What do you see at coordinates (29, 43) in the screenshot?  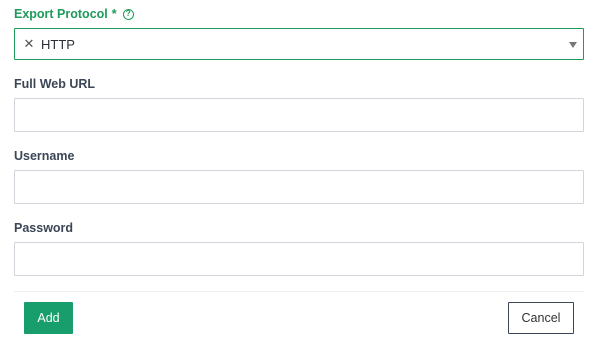 I see `close-icon: ✕` at bounding box center [29, 43].